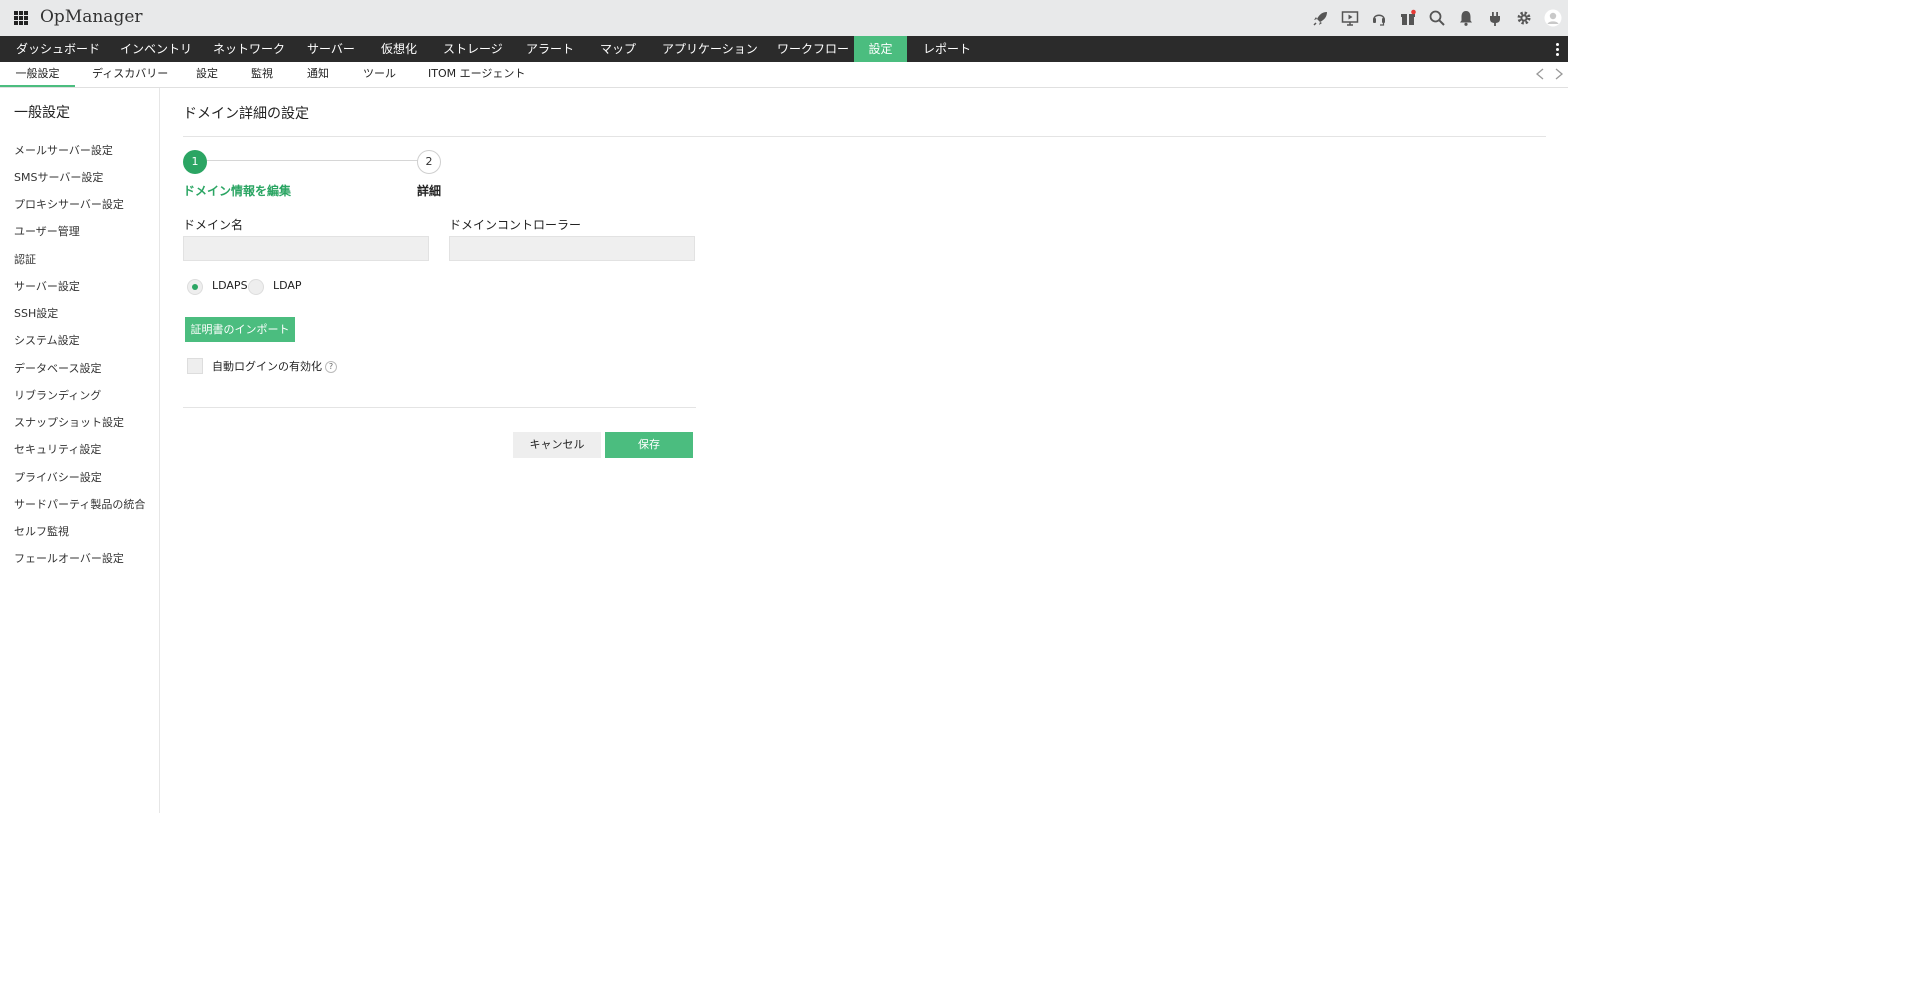  What do you see at coordinates (439, 407) in the screenshot?
I see `form-divider` at bounding box center [439, 407].